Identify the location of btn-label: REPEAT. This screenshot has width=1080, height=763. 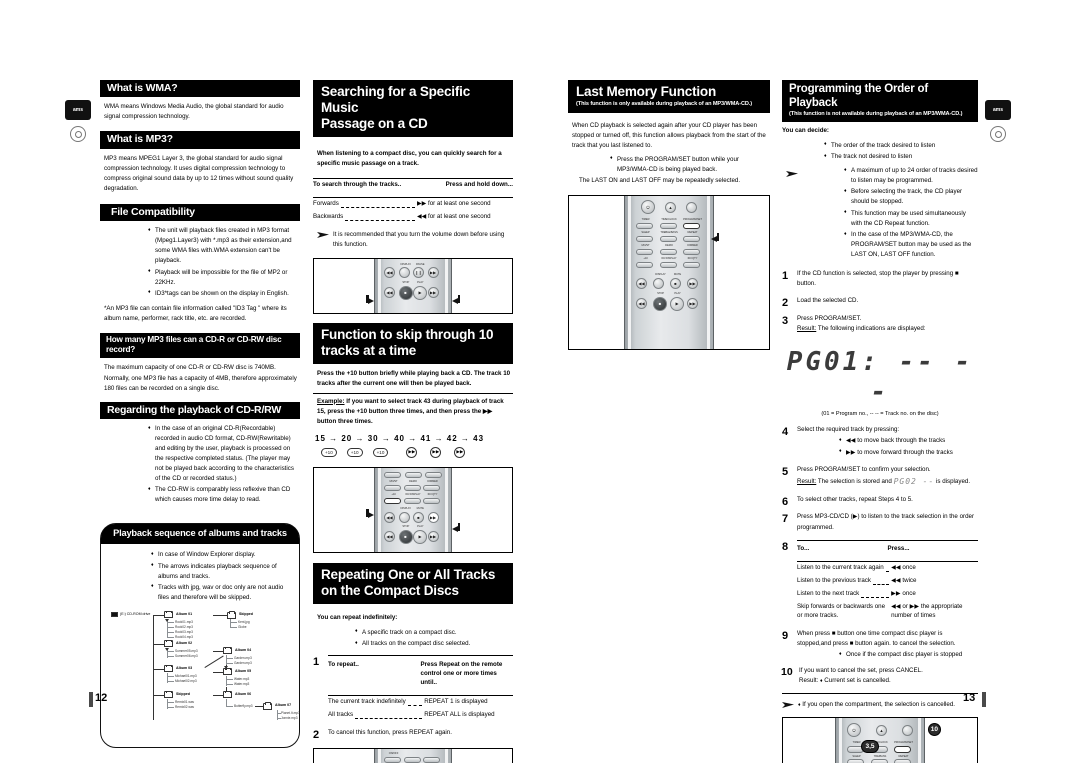
(692, 233).